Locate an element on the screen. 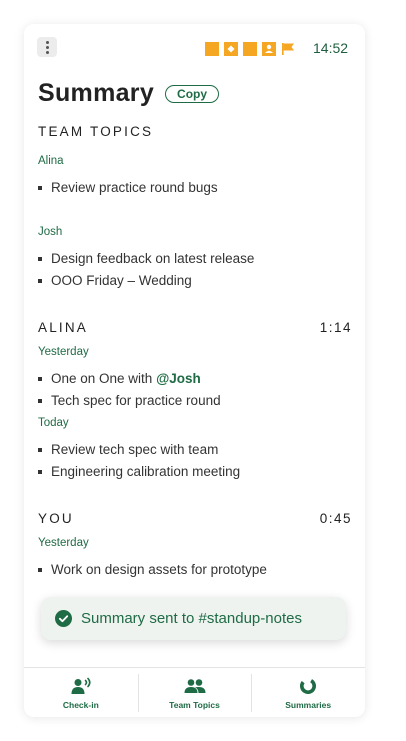  nav-label-team-topics: Team Topics is located at coordinates (194, 704).